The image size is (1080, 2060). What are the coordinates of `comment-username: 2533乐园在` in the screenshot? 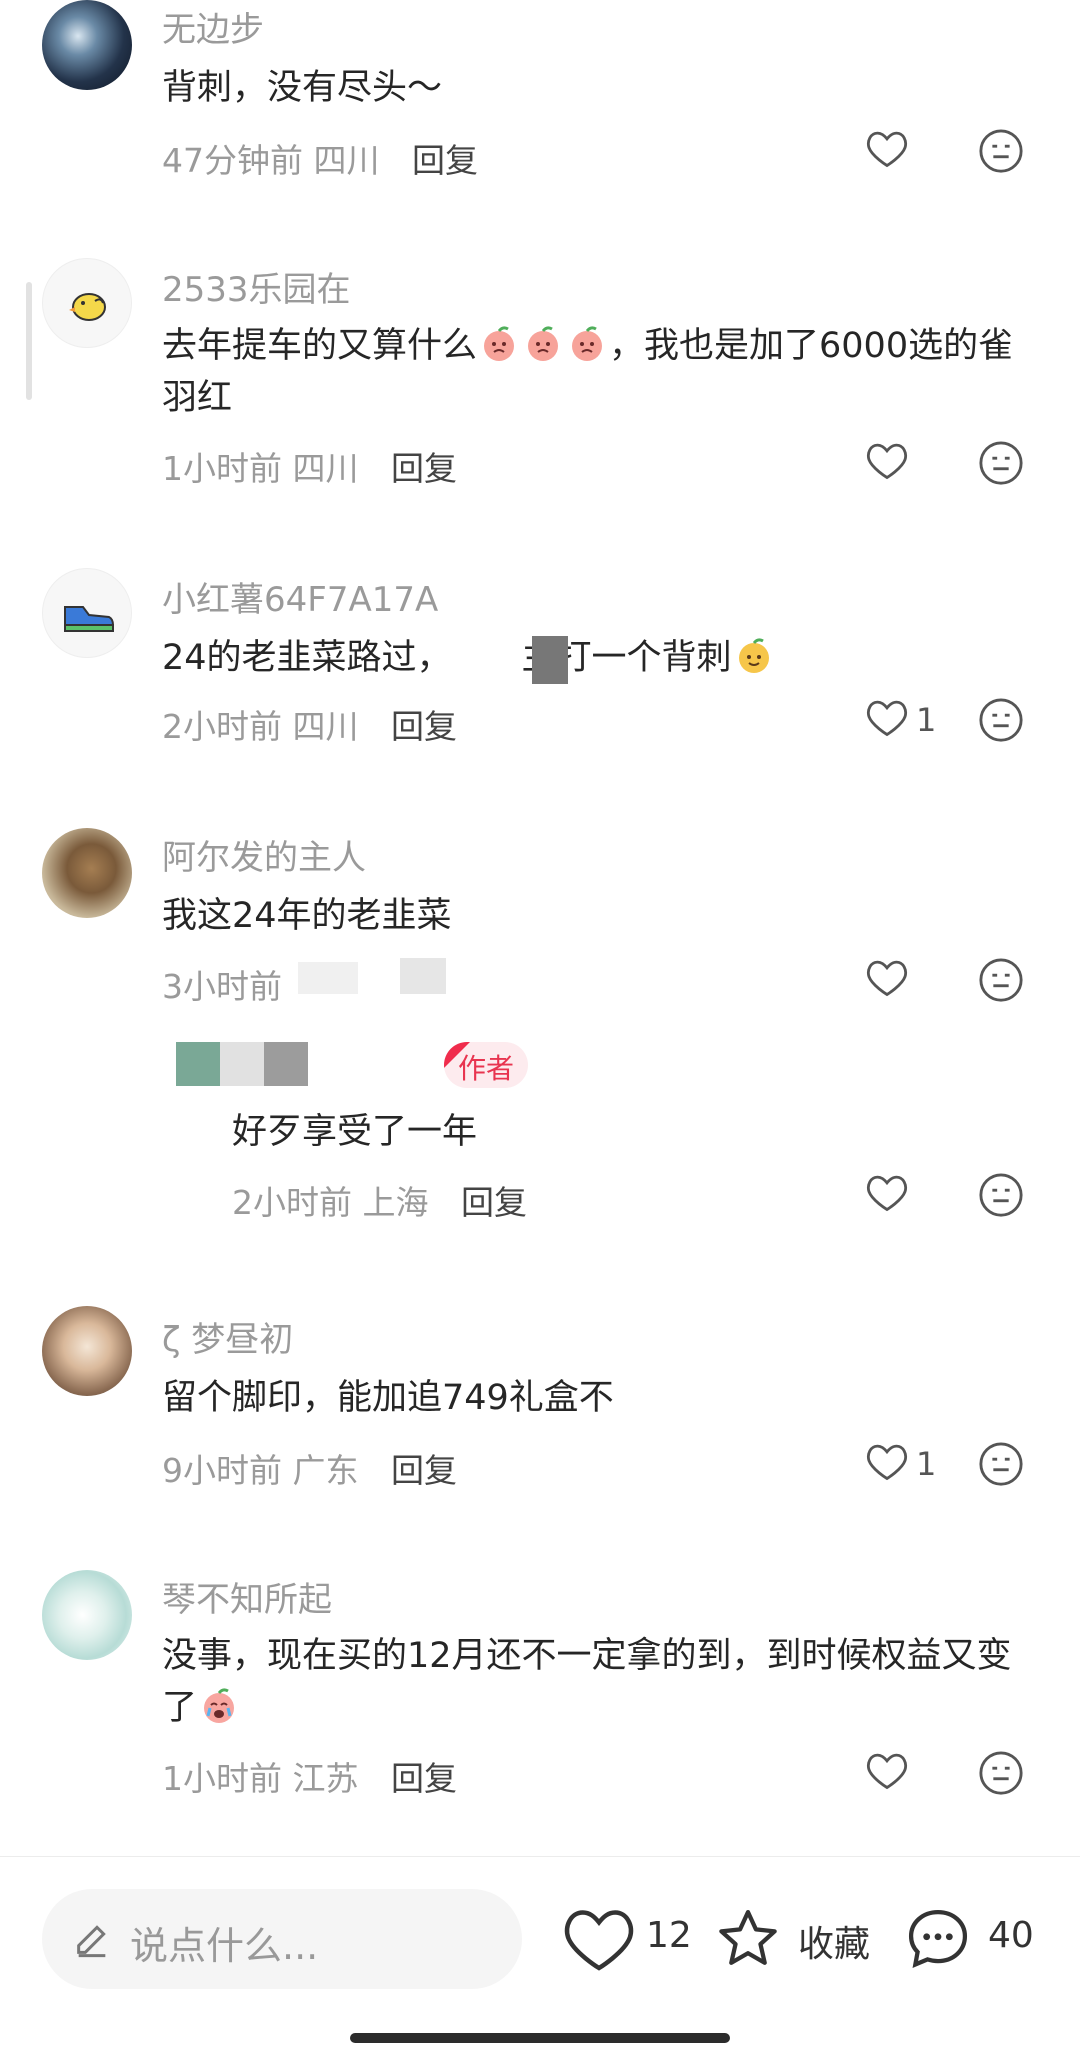 It's located at (256, 286).